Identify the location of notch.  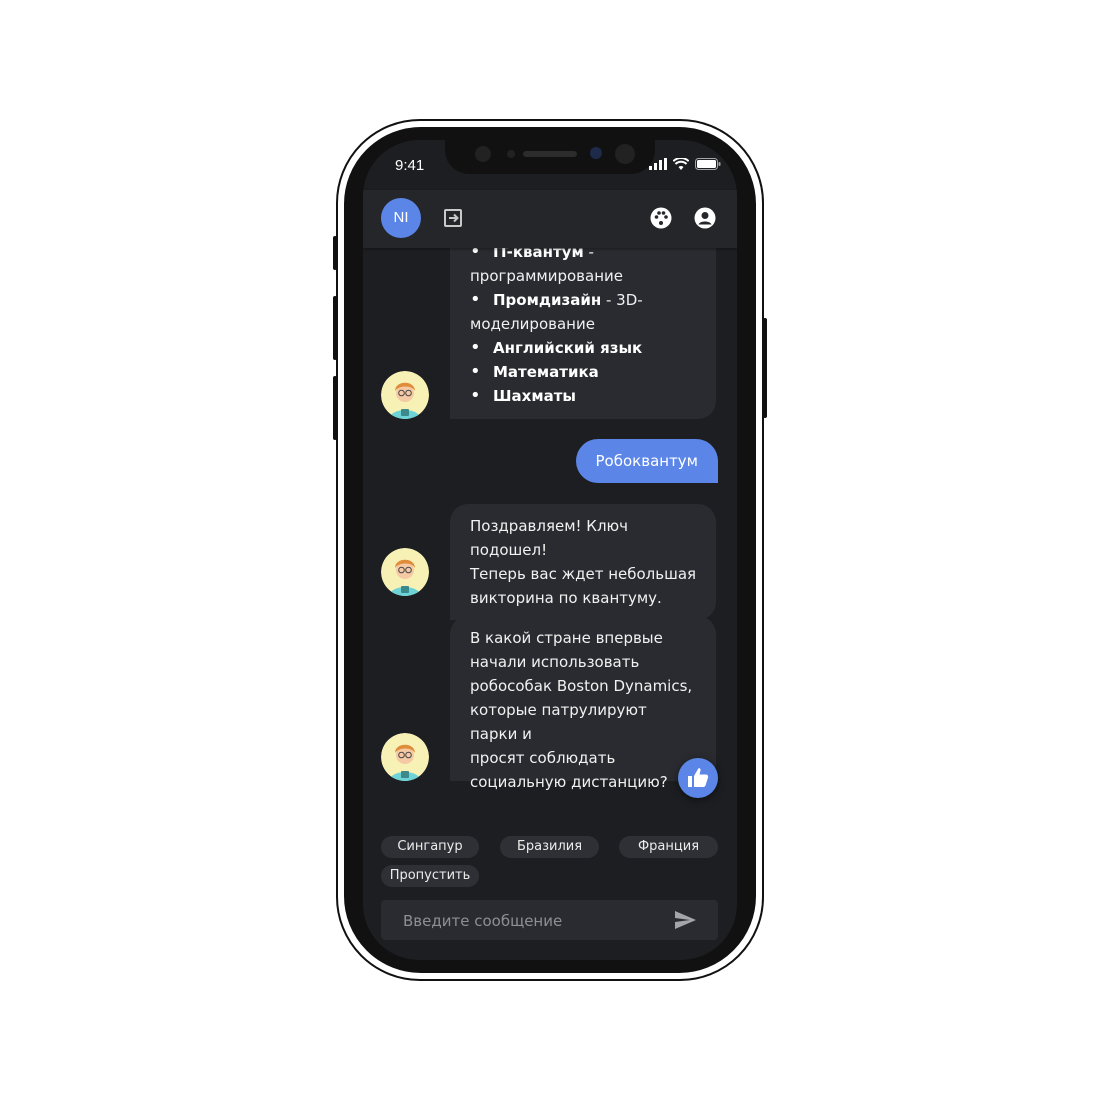
(550, 154).